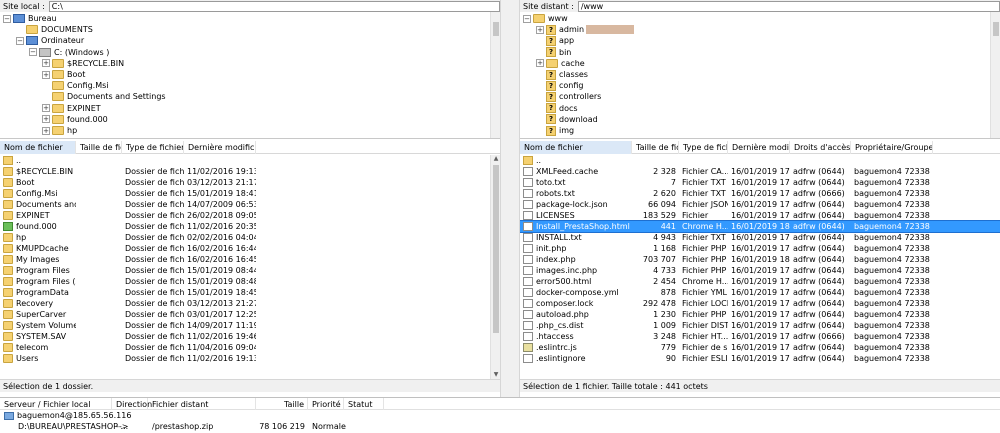  What do you see at coordinates (495, 75) in the screenshot?
I see `local-tree-scrollbar` at bounding box center [495, 75].